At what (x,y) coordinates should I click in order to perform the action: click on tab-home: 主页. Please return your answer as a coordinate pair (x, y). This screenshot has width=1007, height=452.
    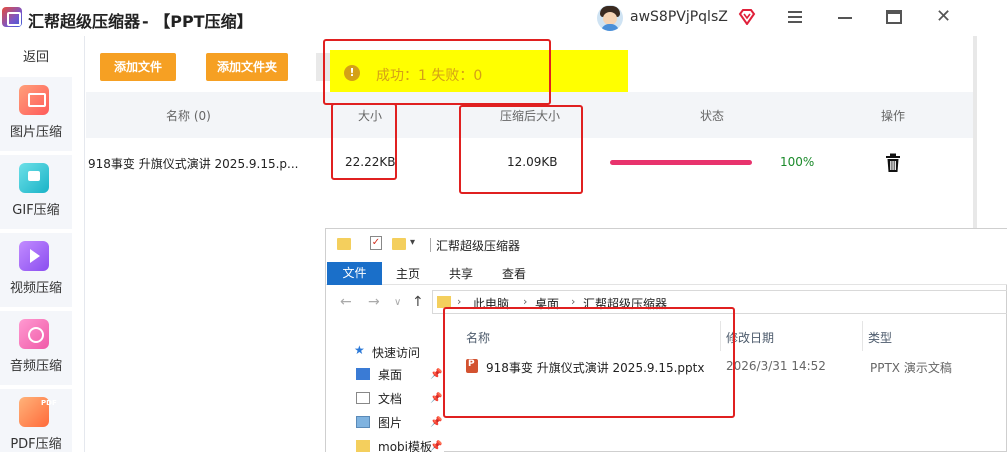
    Looking at the image, I should click on (408, 273).